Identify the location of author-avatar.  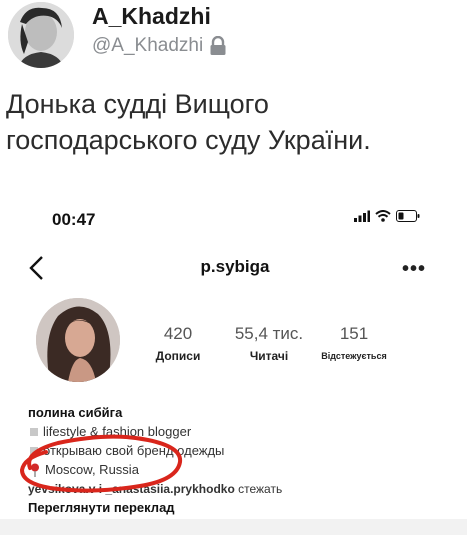
(41, 35).